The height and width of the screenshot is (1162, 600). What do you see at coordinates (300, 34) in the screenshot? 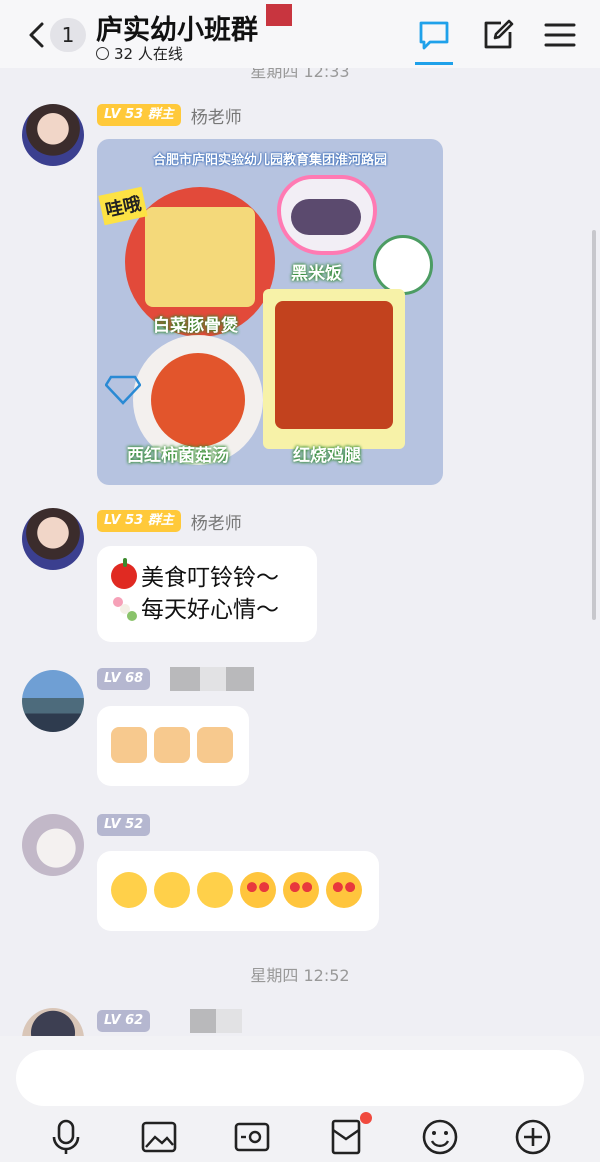
I see `chat-header: 1 庐实幼小班群 32 人在线` at bounding box center [300, 34].